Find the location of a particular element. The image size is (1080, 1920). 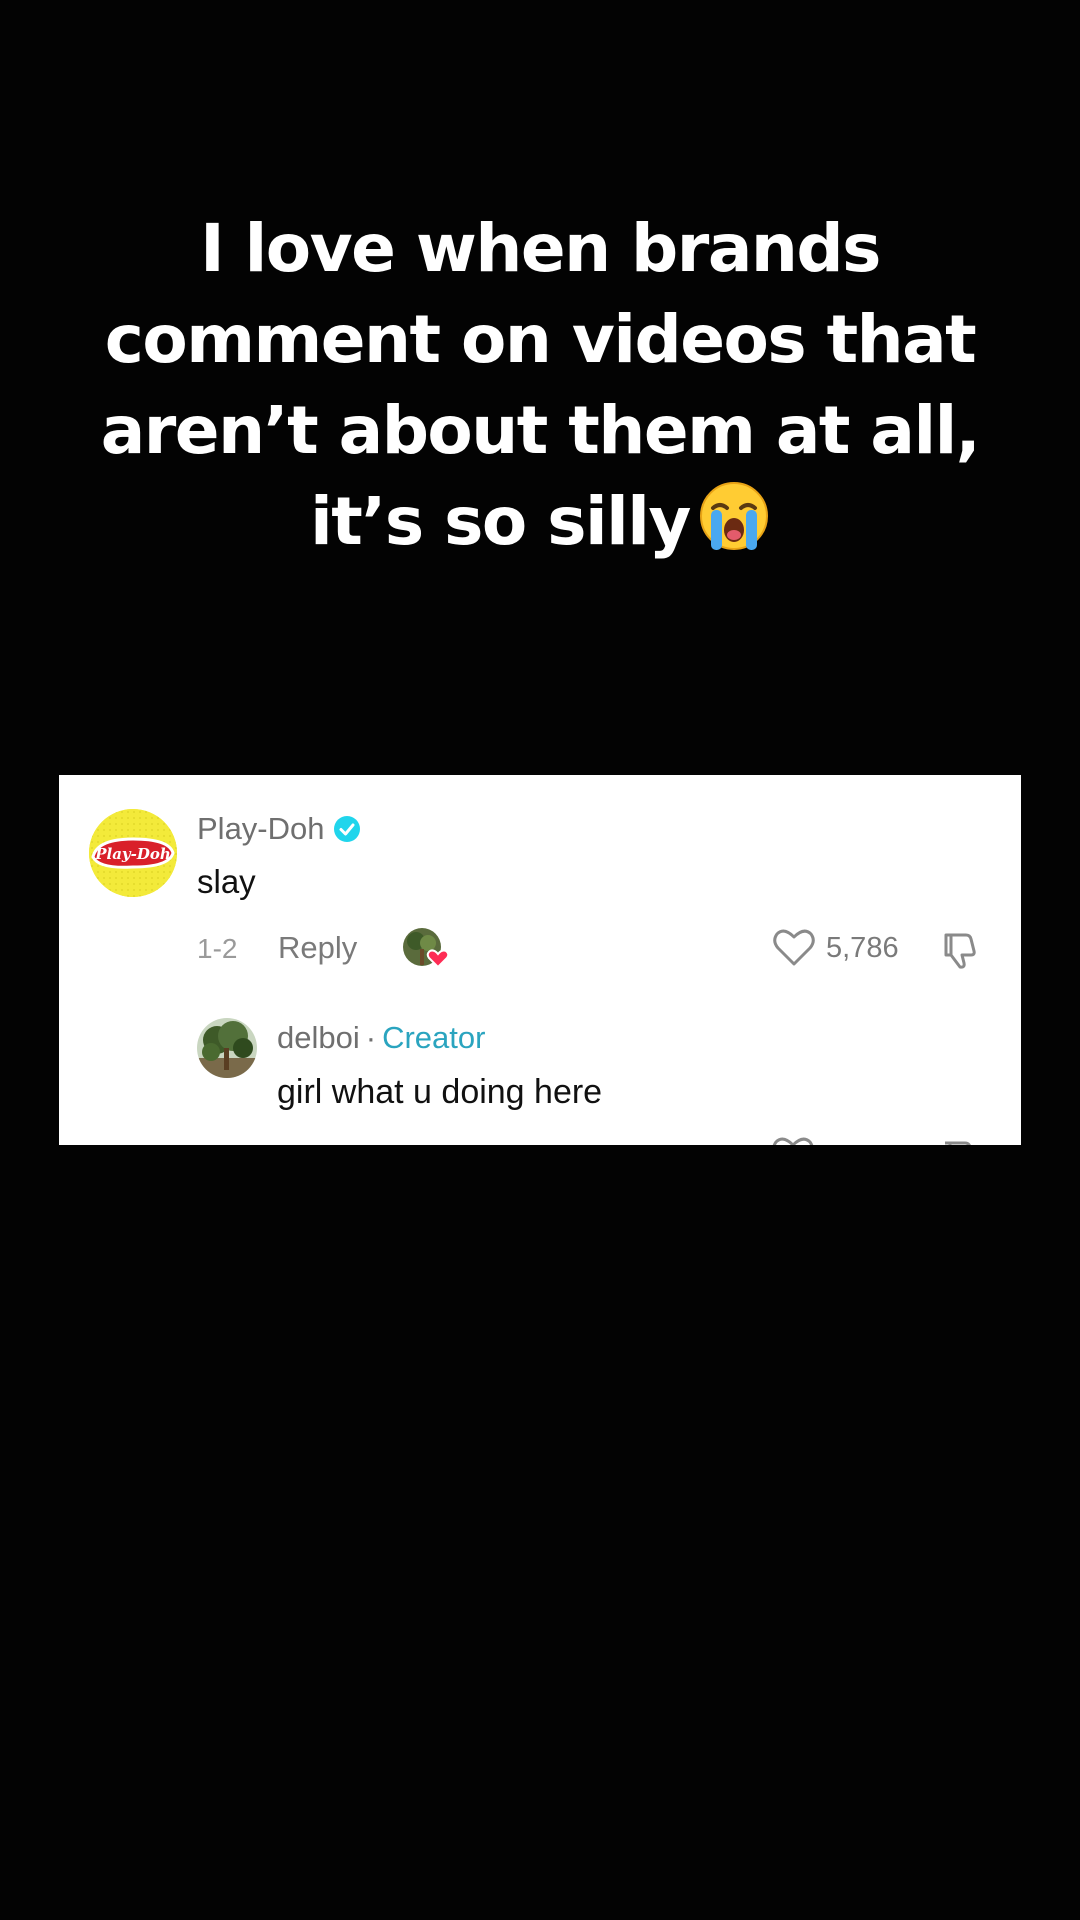

svg-text: Play-Doh is located at coordinates (132, 854).